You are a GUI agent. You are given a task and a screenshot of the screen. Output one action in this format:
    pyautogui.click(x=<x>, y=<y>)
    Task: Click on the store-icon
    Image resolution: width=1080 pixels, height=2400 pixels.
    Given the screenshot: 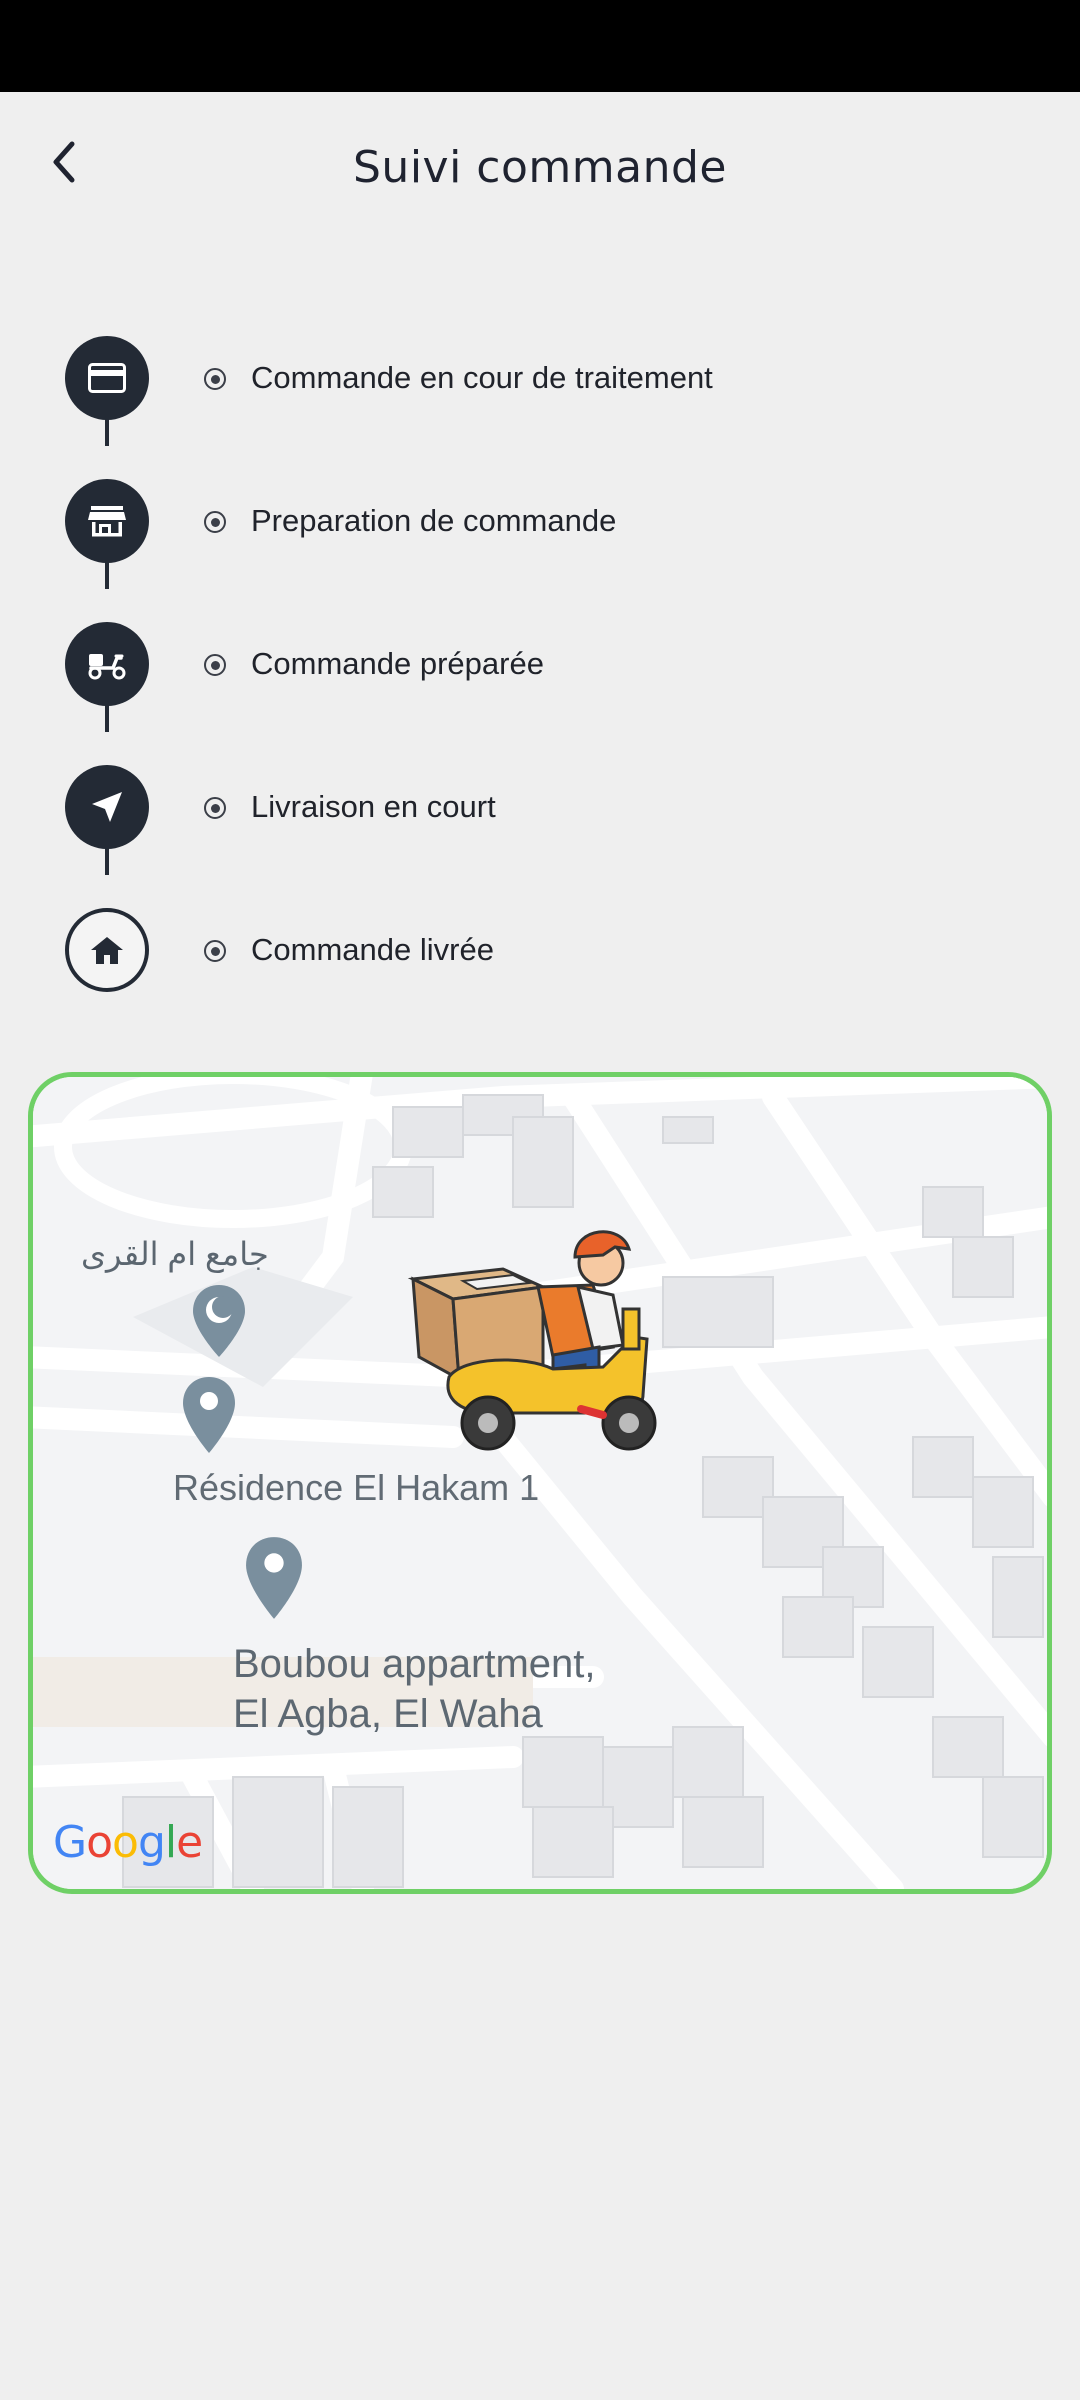 What is the action you would take?
    pyautogui.click(x=107, y=521)
    